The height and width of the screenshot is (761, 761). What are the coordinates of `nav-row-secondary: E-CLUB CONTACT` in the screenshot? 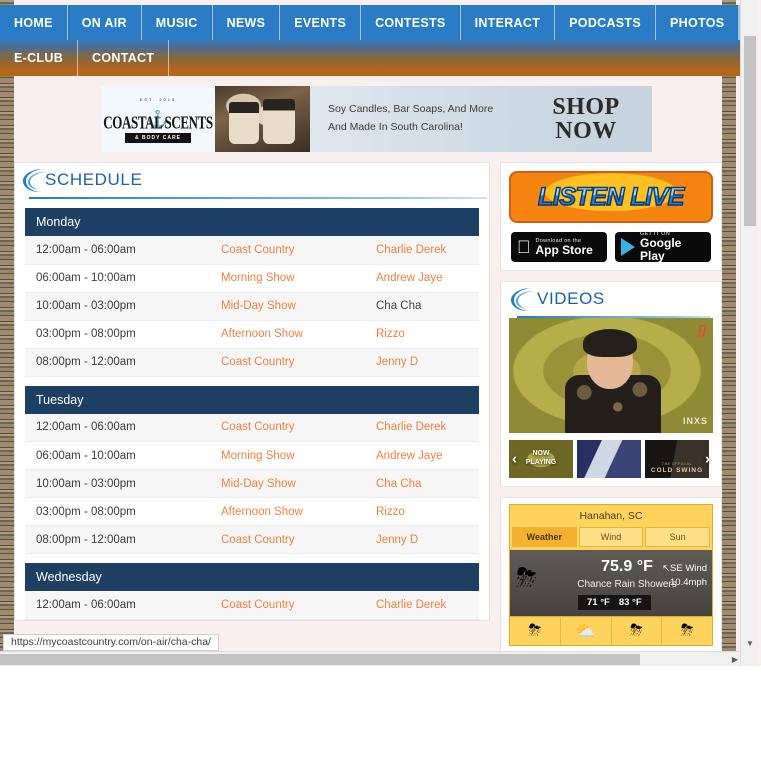 It's located at (372, 58).